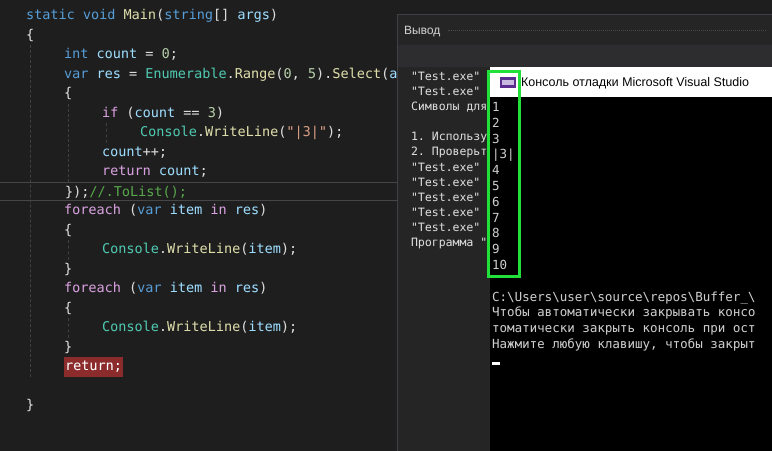 This screenshot has width=772, height=451. What do you see at coordinates (503, 154) in the screenshot?
I see `console-line: |3|` at bounding box center [503, 154].